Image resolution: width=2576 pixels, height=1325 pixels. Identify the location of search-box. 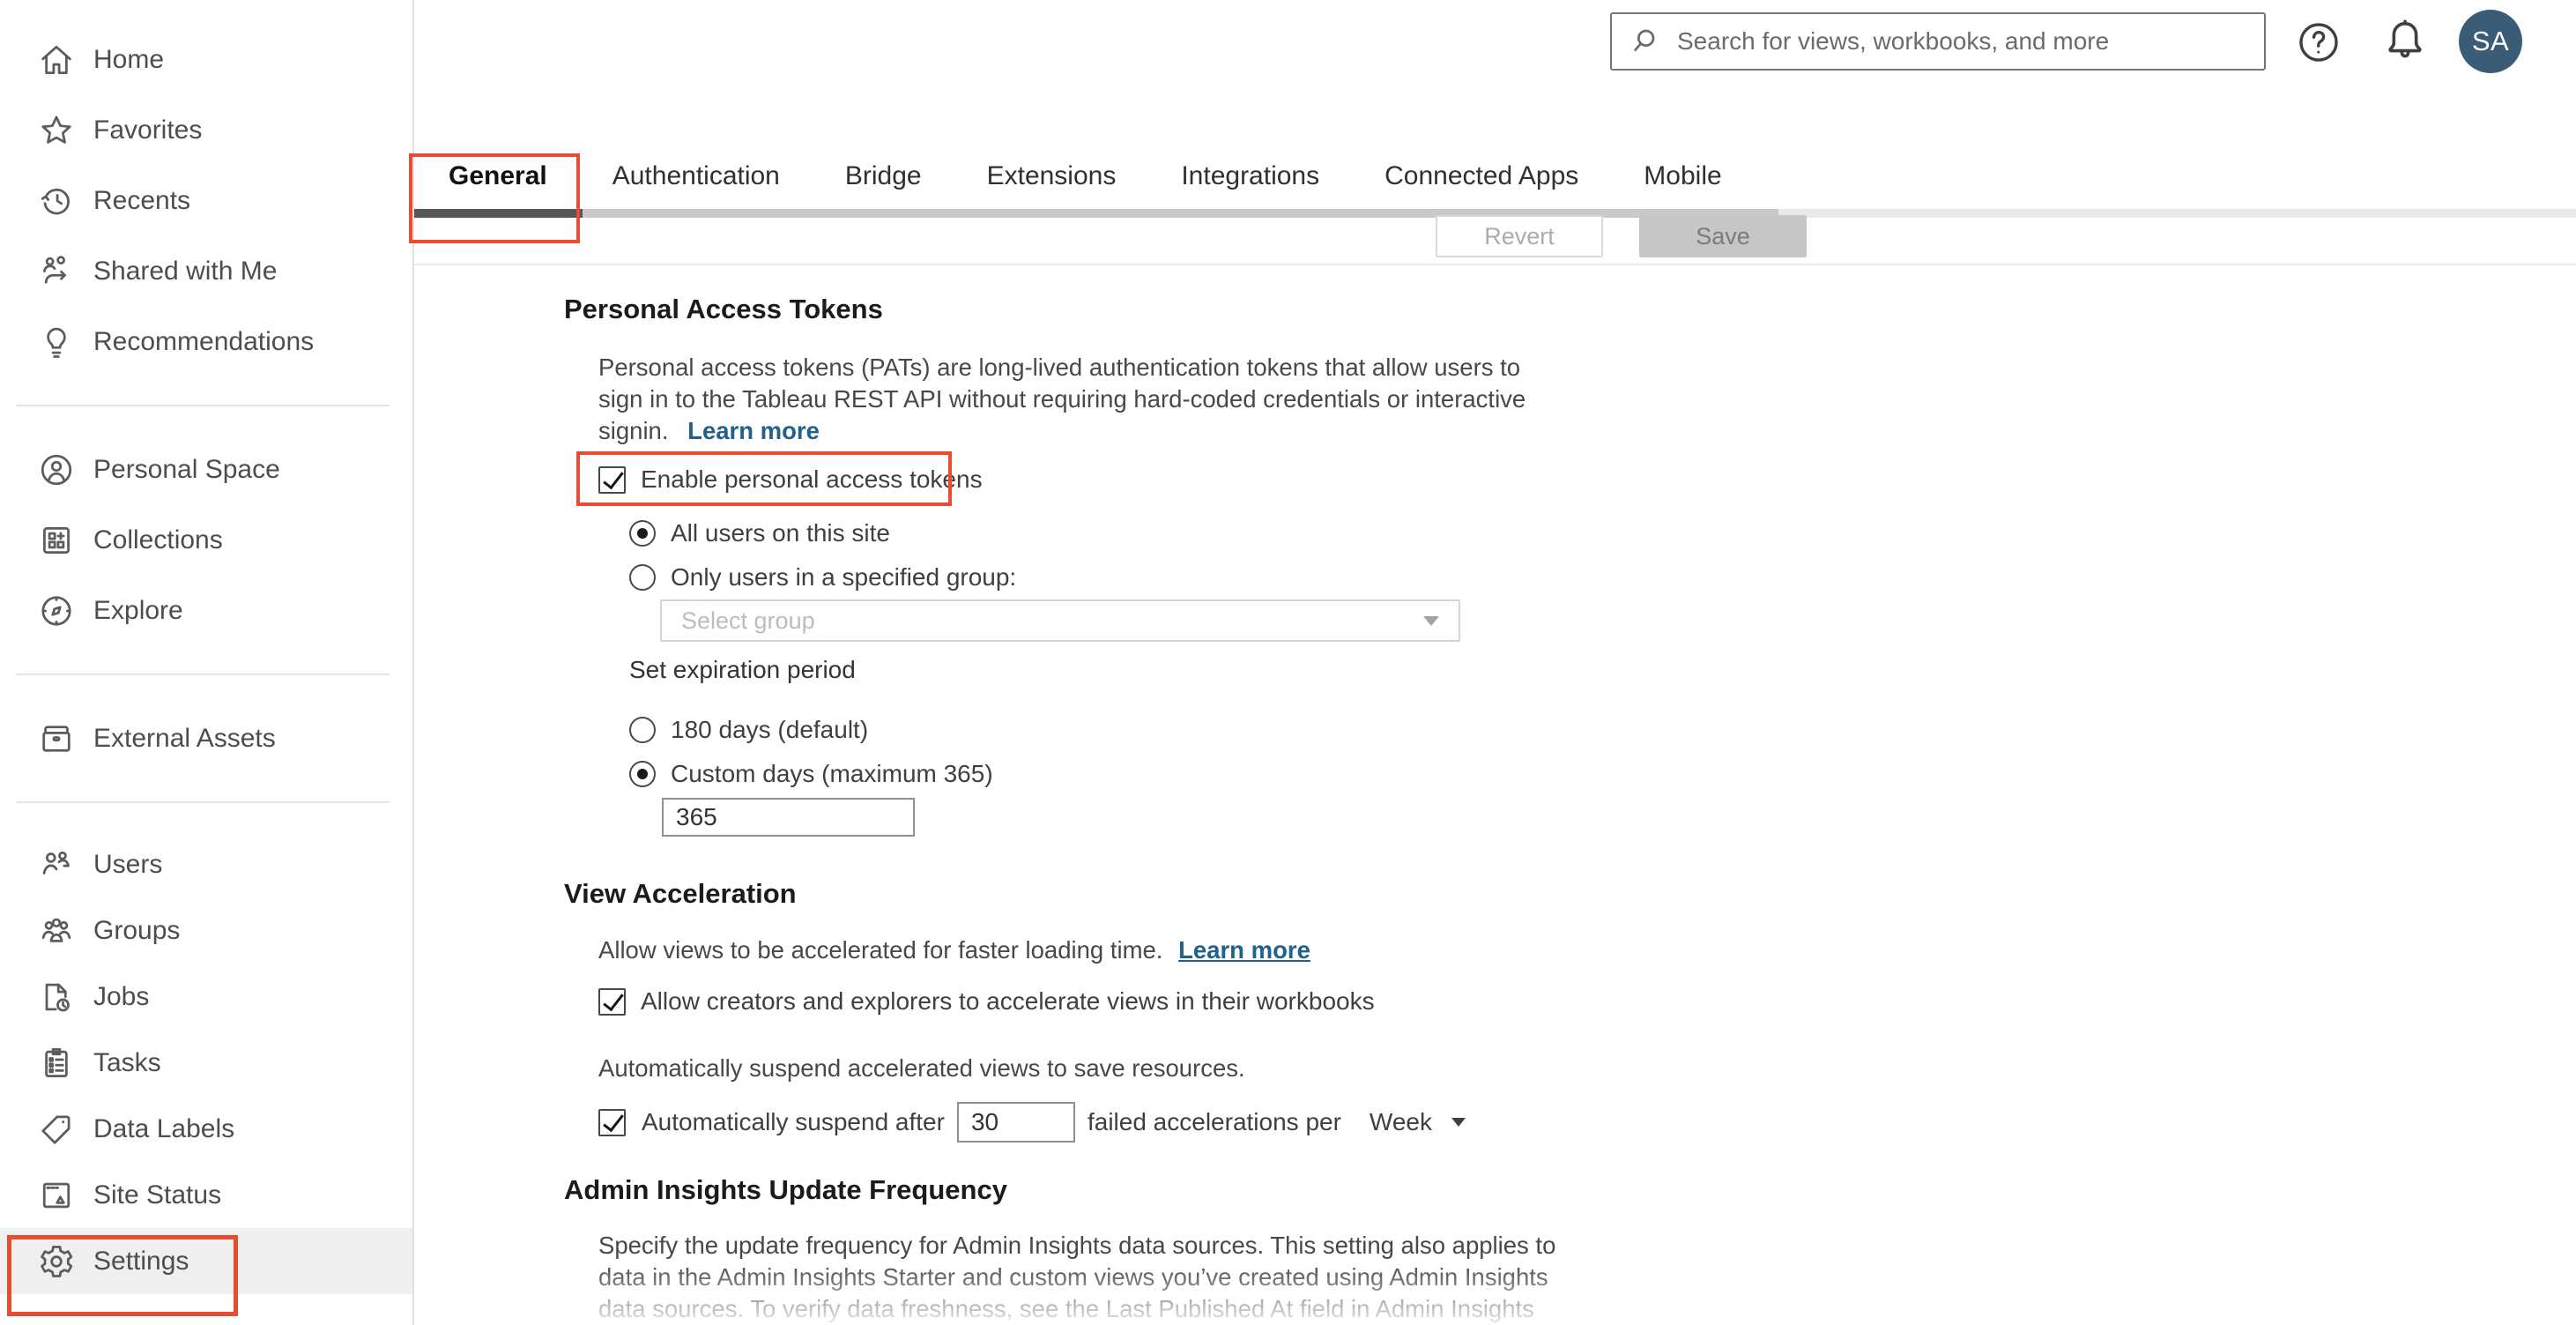
(1938, 41).